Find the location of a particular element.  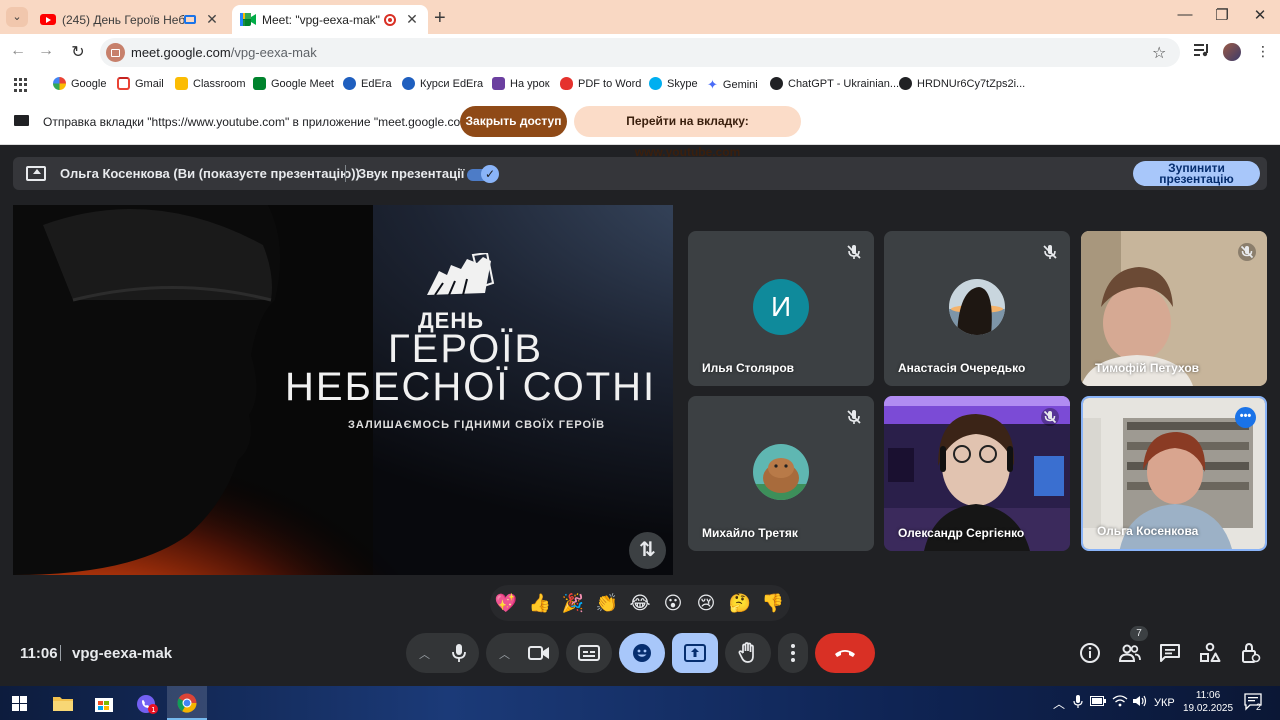

taskbar-store is located at coordinates (104, 703).